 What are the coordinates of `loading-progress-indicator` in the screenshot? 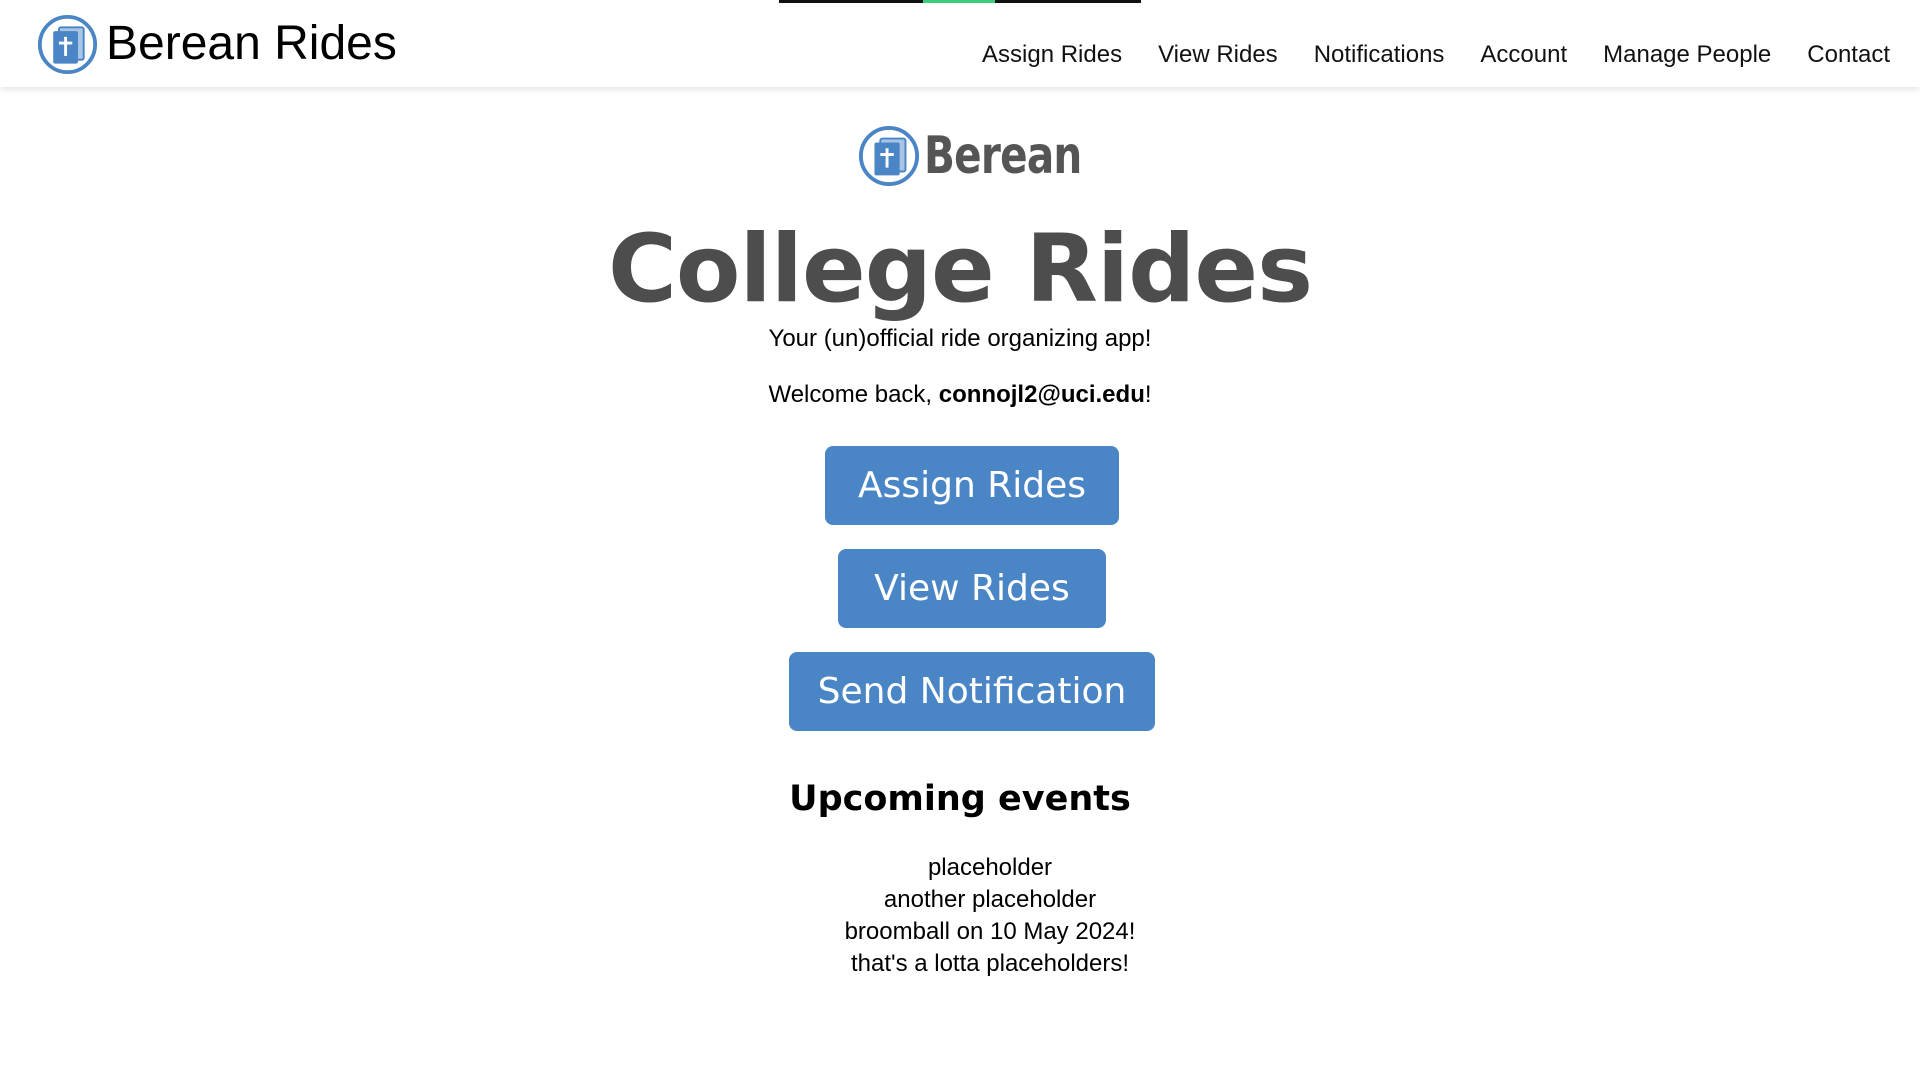 It's located at (959, 1).